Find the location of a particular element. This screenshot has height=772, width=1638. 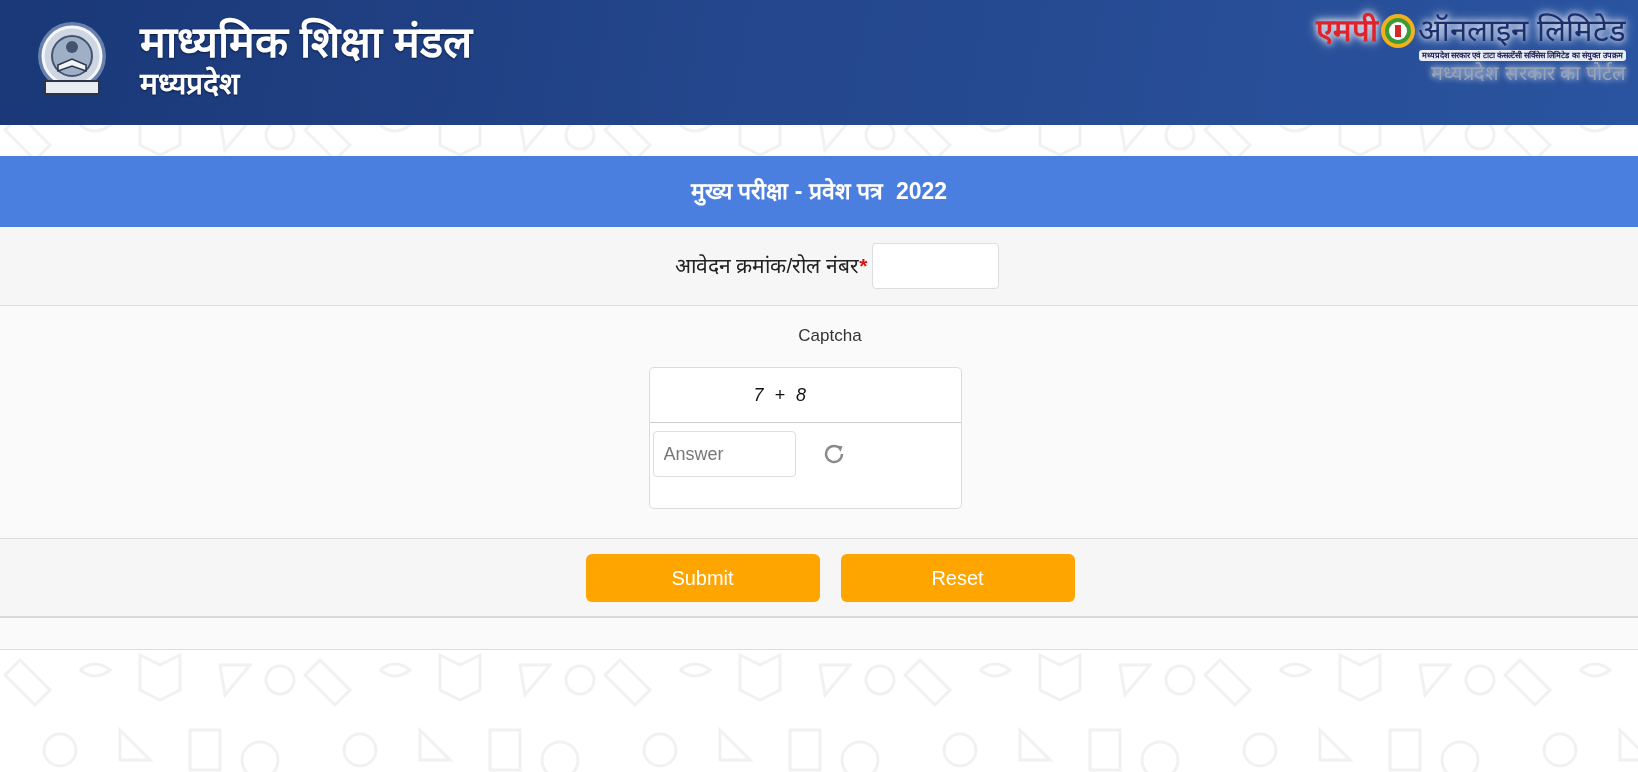

board-title: माध्यमिक शिक्षा मंडल is located at coordinates (306, 42).